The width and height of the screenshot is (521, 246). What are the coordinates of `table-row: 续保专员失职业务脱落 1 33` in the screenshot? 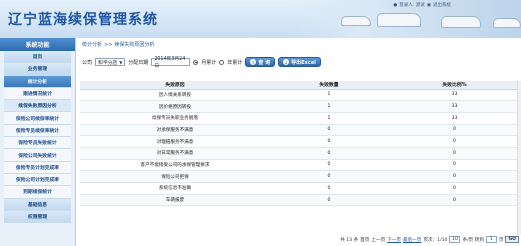 It's located at (300, 118).